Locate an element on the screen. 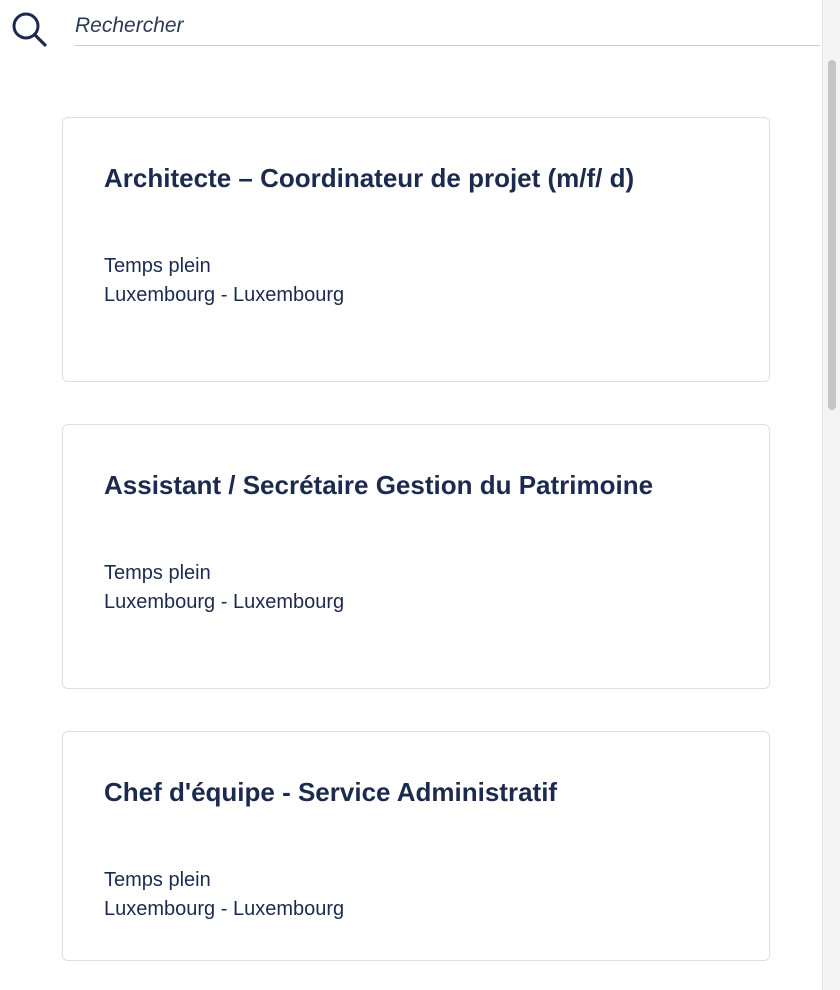 Image resolution: width=840 pixels, height=990 pixels. search-input is located at coordinates (447, 26).